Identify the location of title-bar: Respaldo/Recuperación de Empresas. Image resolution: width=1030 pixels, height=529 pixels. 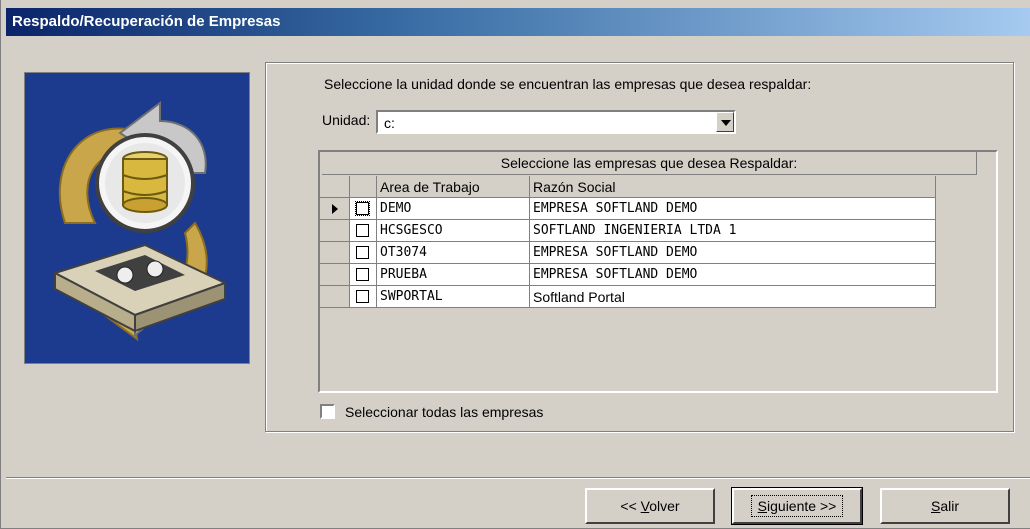
(518, 22).